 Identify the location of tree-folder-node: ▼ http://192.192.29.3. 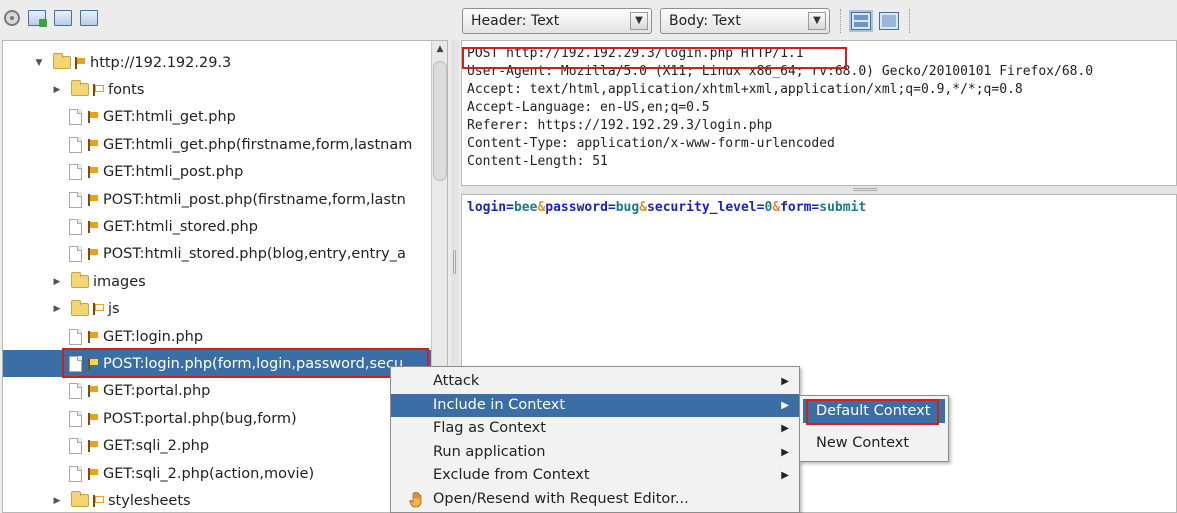
(218, 62).